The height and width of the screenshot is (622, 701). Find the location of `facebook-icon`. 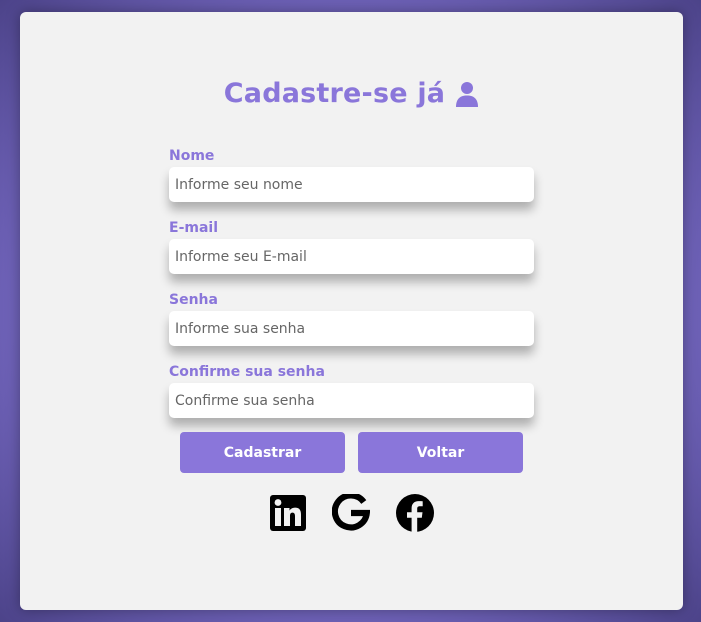

facebook-icon is located at coordinates (414, 513).